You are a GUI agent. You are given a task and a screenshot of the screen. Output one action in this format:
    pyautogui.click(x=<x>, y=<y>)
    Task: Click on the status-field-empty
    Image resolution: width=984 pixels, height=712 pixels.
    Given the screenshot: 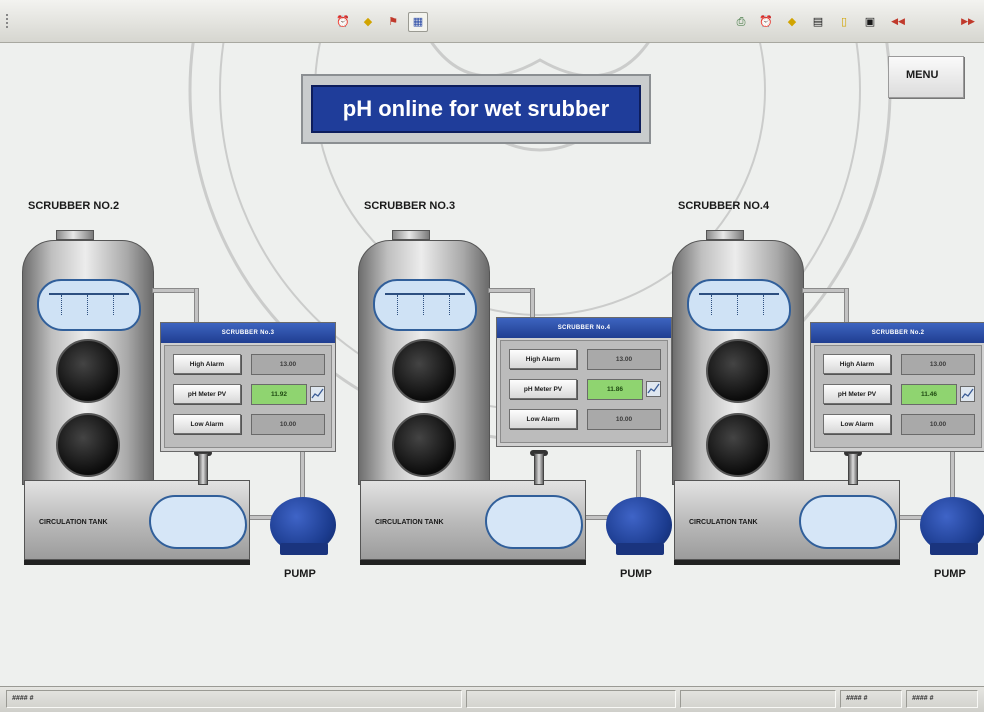 What is the action you would take?
    pyautogui.click(x=571, y=699)
    